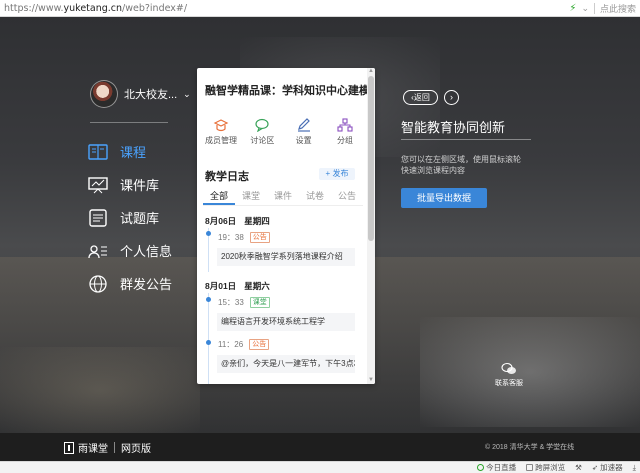  Describe the element at coordinates (371, 380) in the screenshot. I see `scroll-down-icon: ▼` at that location.